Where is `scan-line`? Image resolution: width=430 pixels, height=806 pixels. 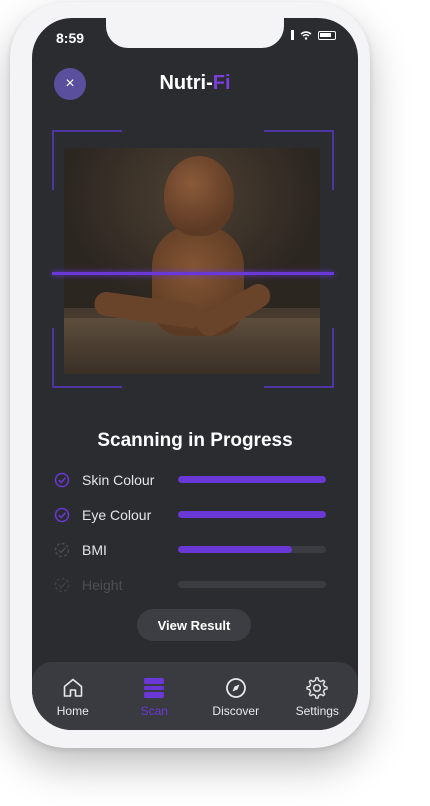
scan-line is located at coordinates (193, 273).